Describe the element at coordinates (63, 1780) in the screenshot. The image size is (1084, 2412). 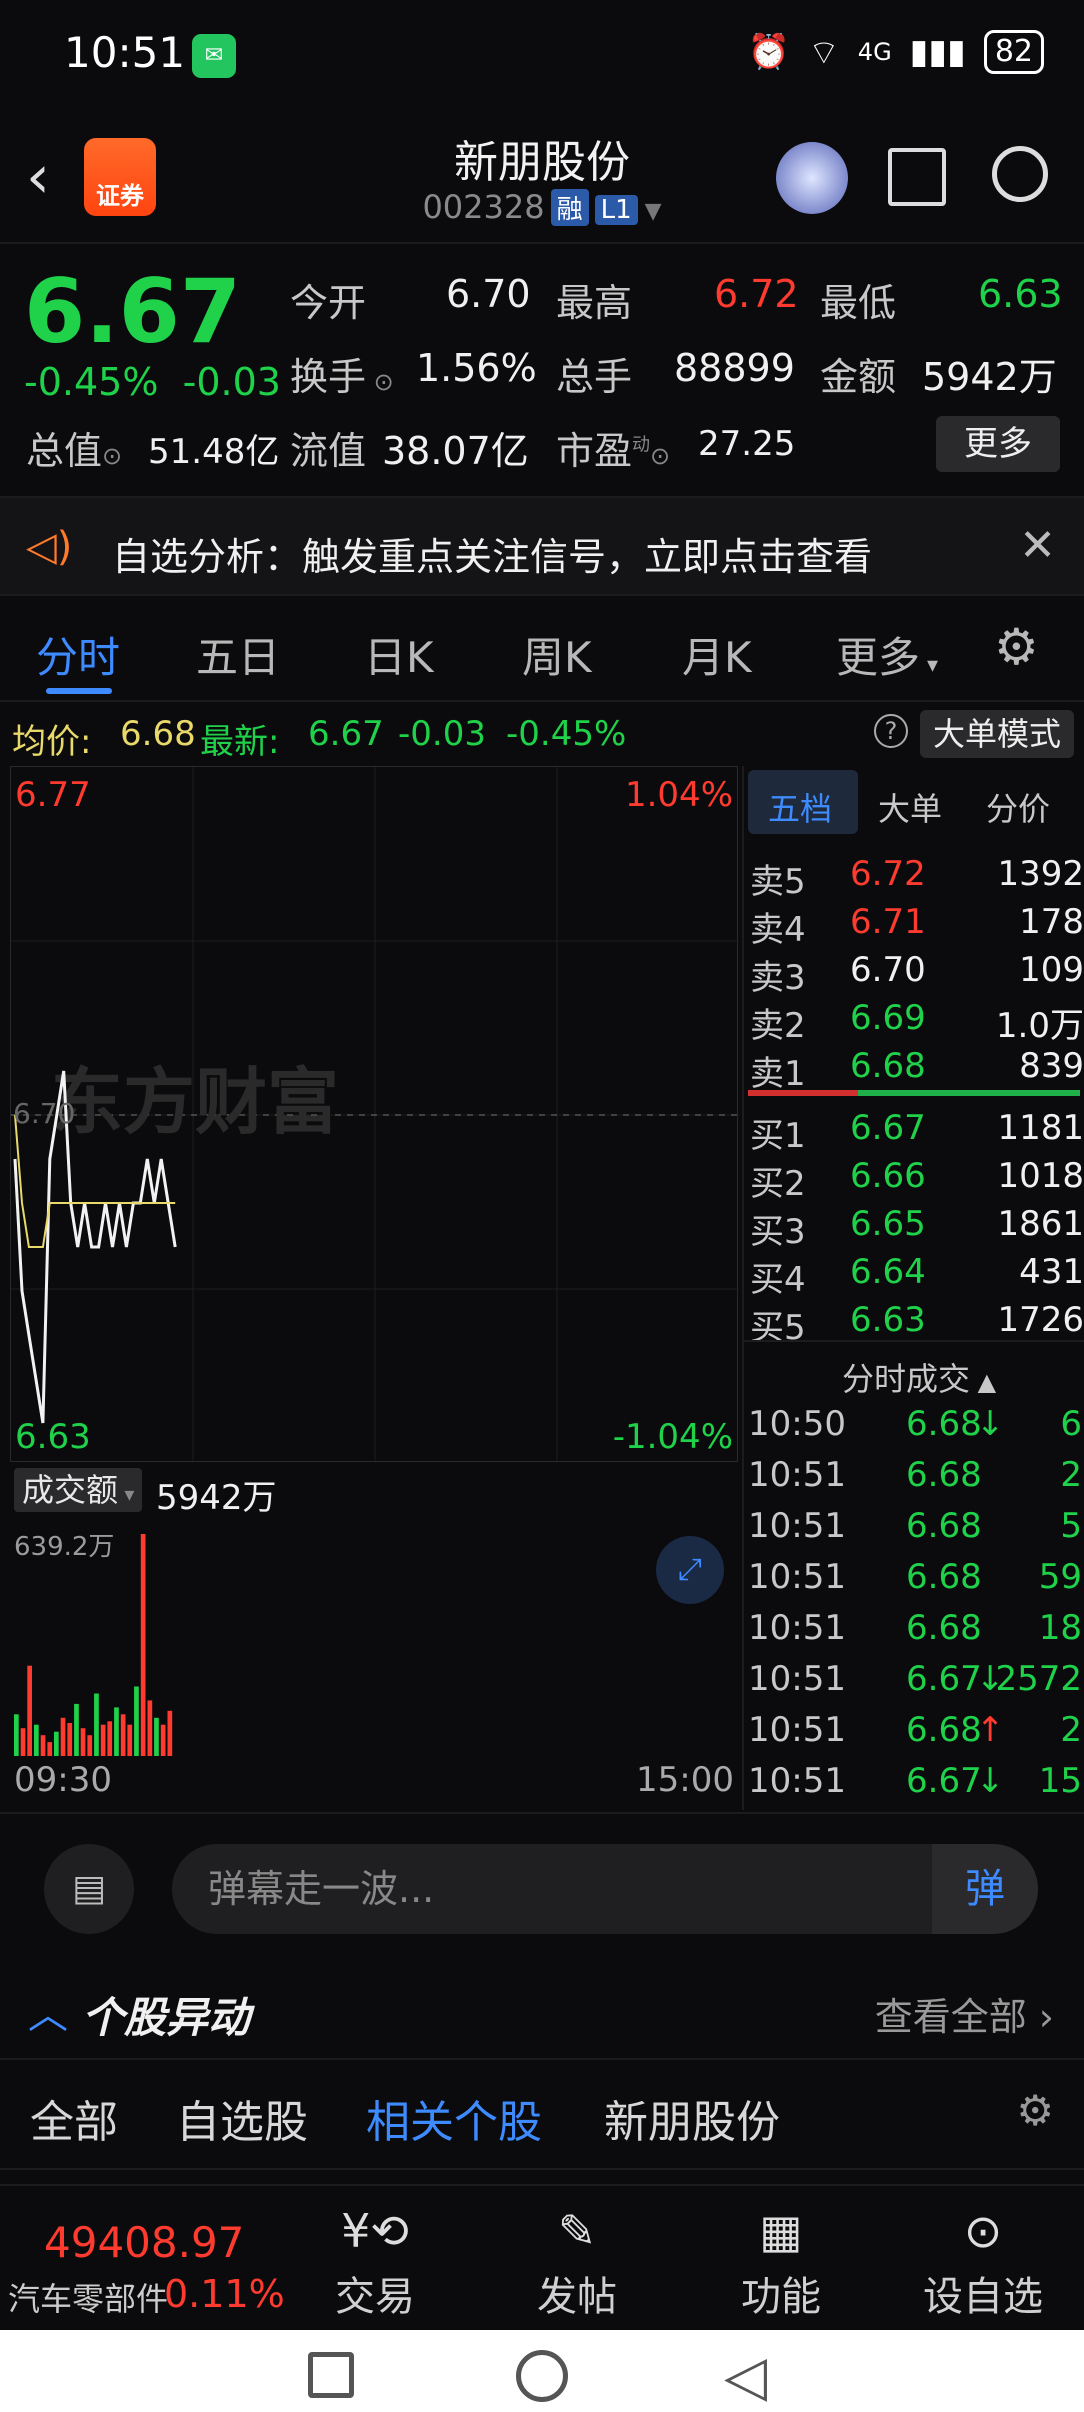
I see `time-start: 09:30` at that location.